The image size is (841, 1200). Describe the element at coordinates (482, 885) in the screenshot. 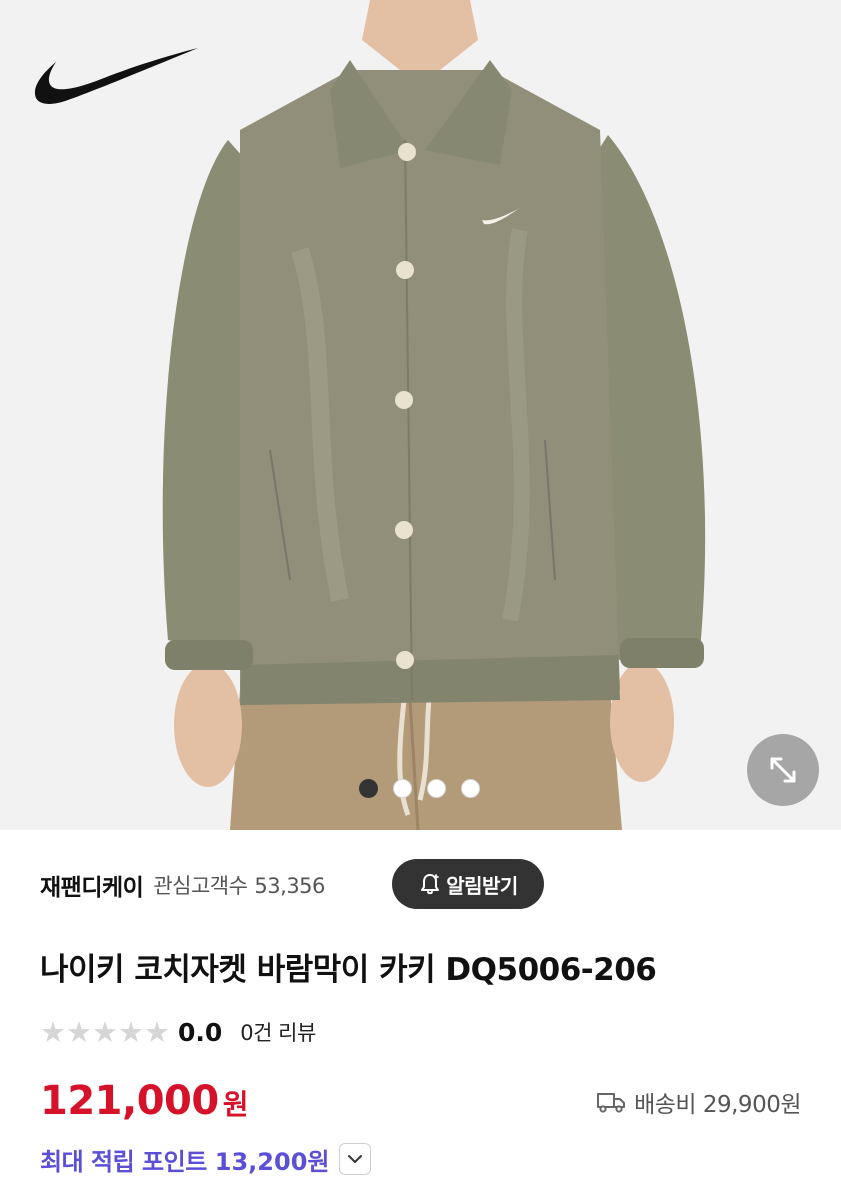

I see `alert-button-label: 알림받기` at that location.